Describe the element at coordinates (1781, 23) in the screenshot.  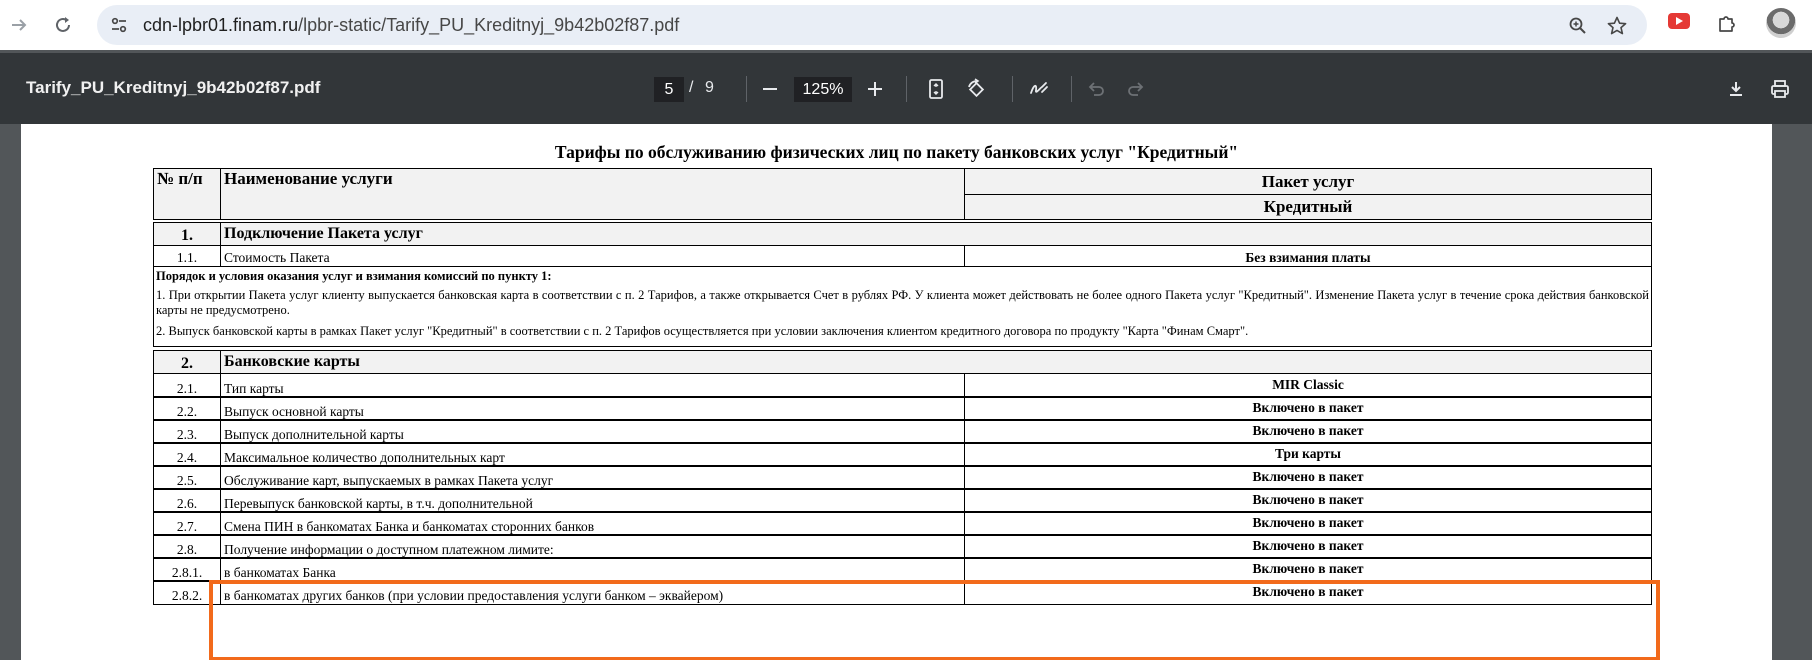
I see `avatar` at that location.